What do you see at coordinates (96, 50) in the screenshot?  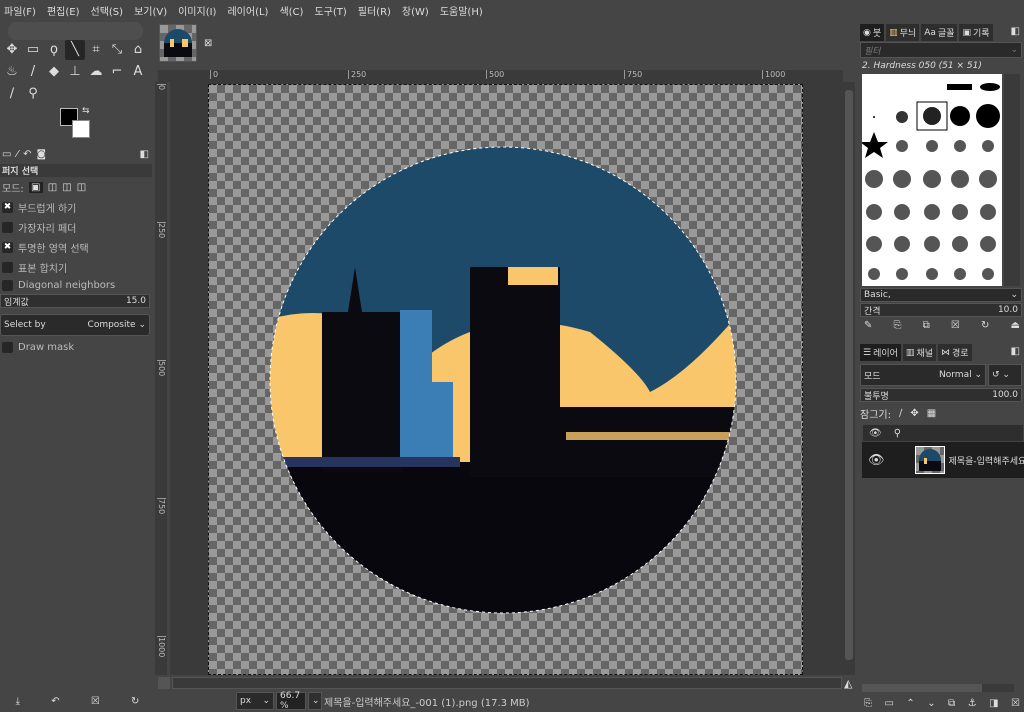 I see `crop-tool: ⌗` at bounding box center [96, 50].